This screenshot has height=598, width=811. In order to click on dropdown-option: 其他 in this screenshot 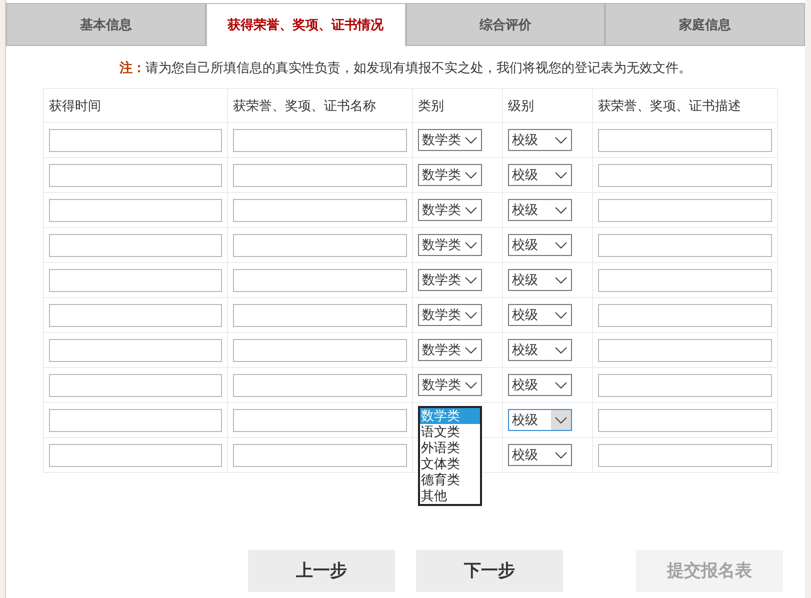, I will do `click(450, 496)`.